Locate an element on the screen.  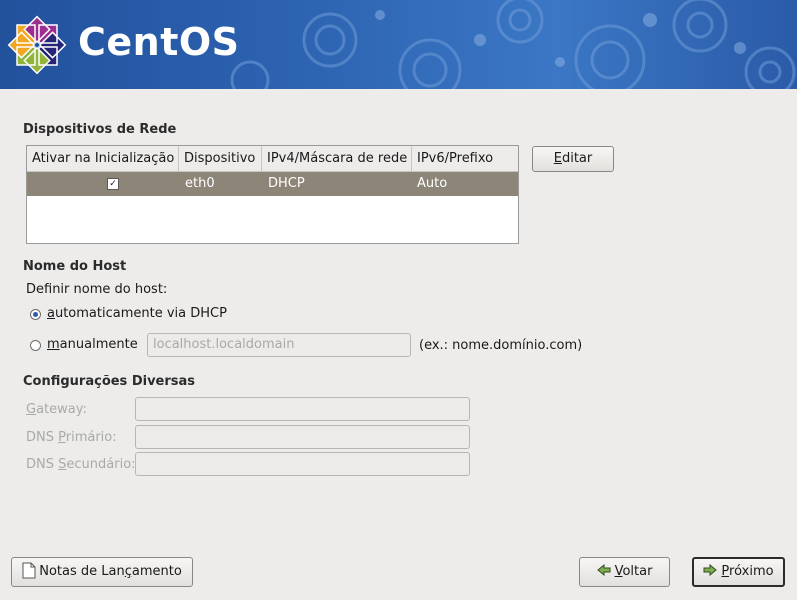
next-button: Próximo is located at coordinates (738, 572).